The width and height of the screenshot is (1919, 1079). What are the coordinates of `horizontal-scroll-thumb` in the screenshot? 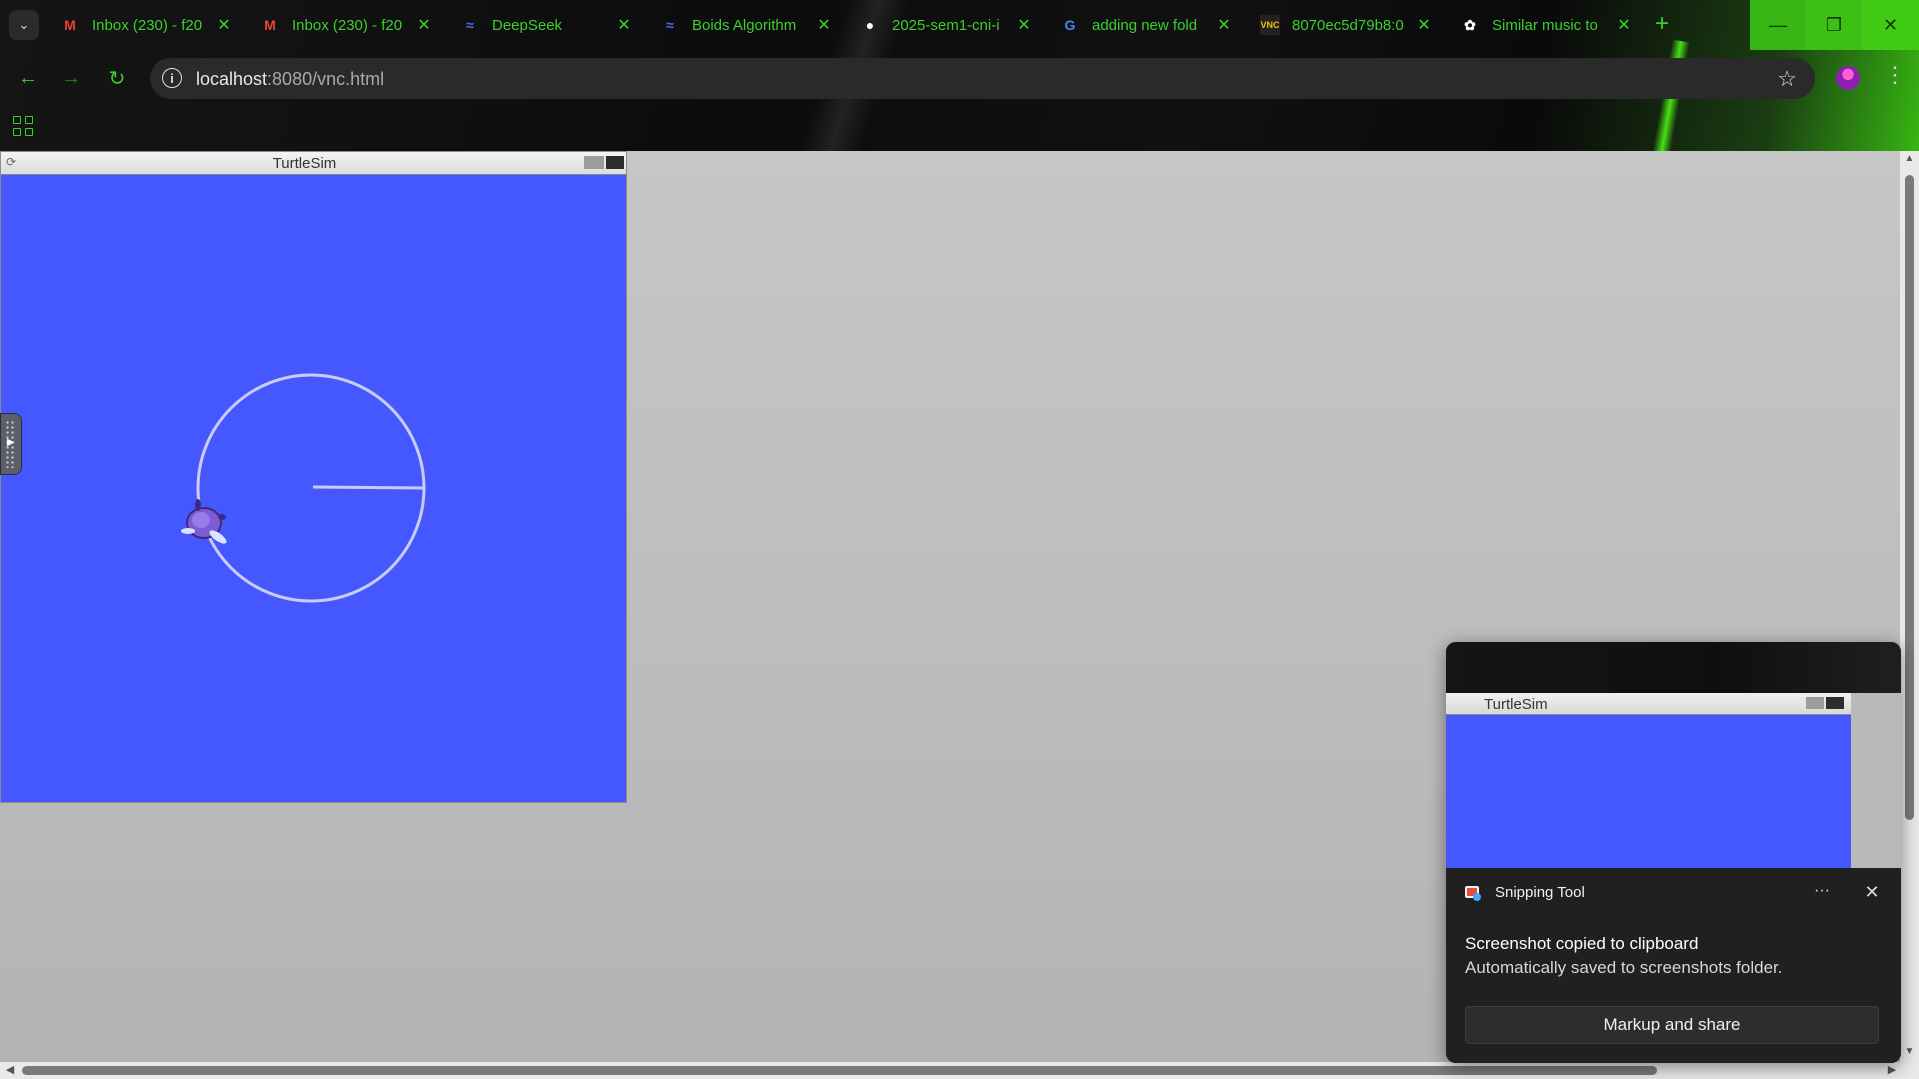 It's located at (839, 1070).